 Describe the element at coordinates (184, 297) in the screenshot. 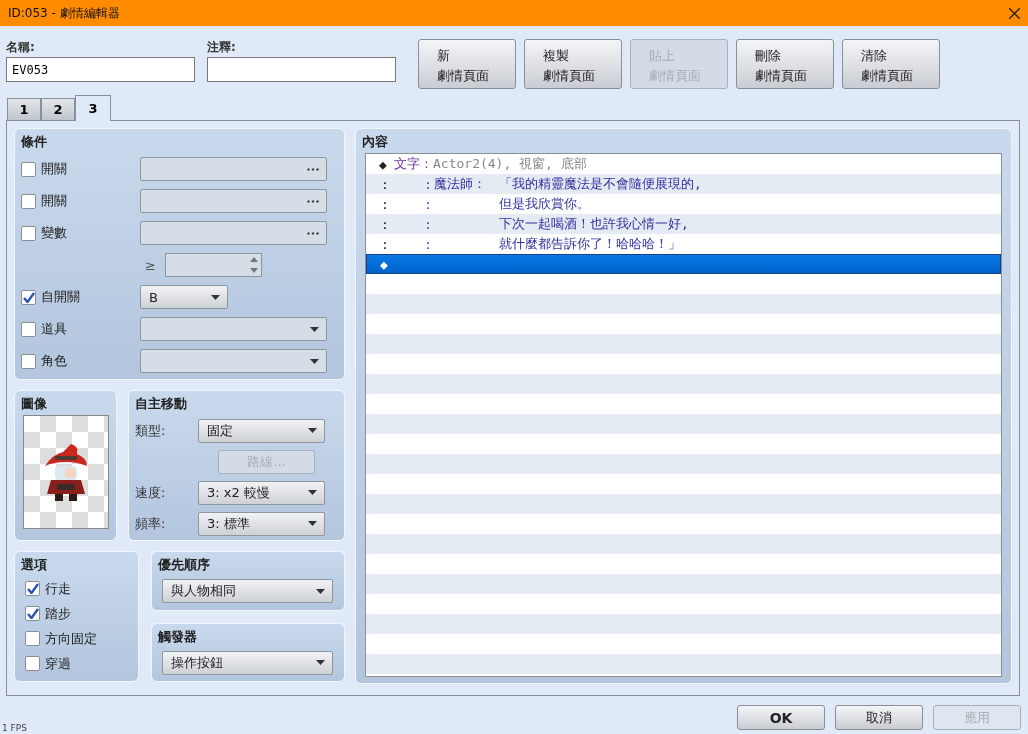

I see `dropdown: B` at that location.